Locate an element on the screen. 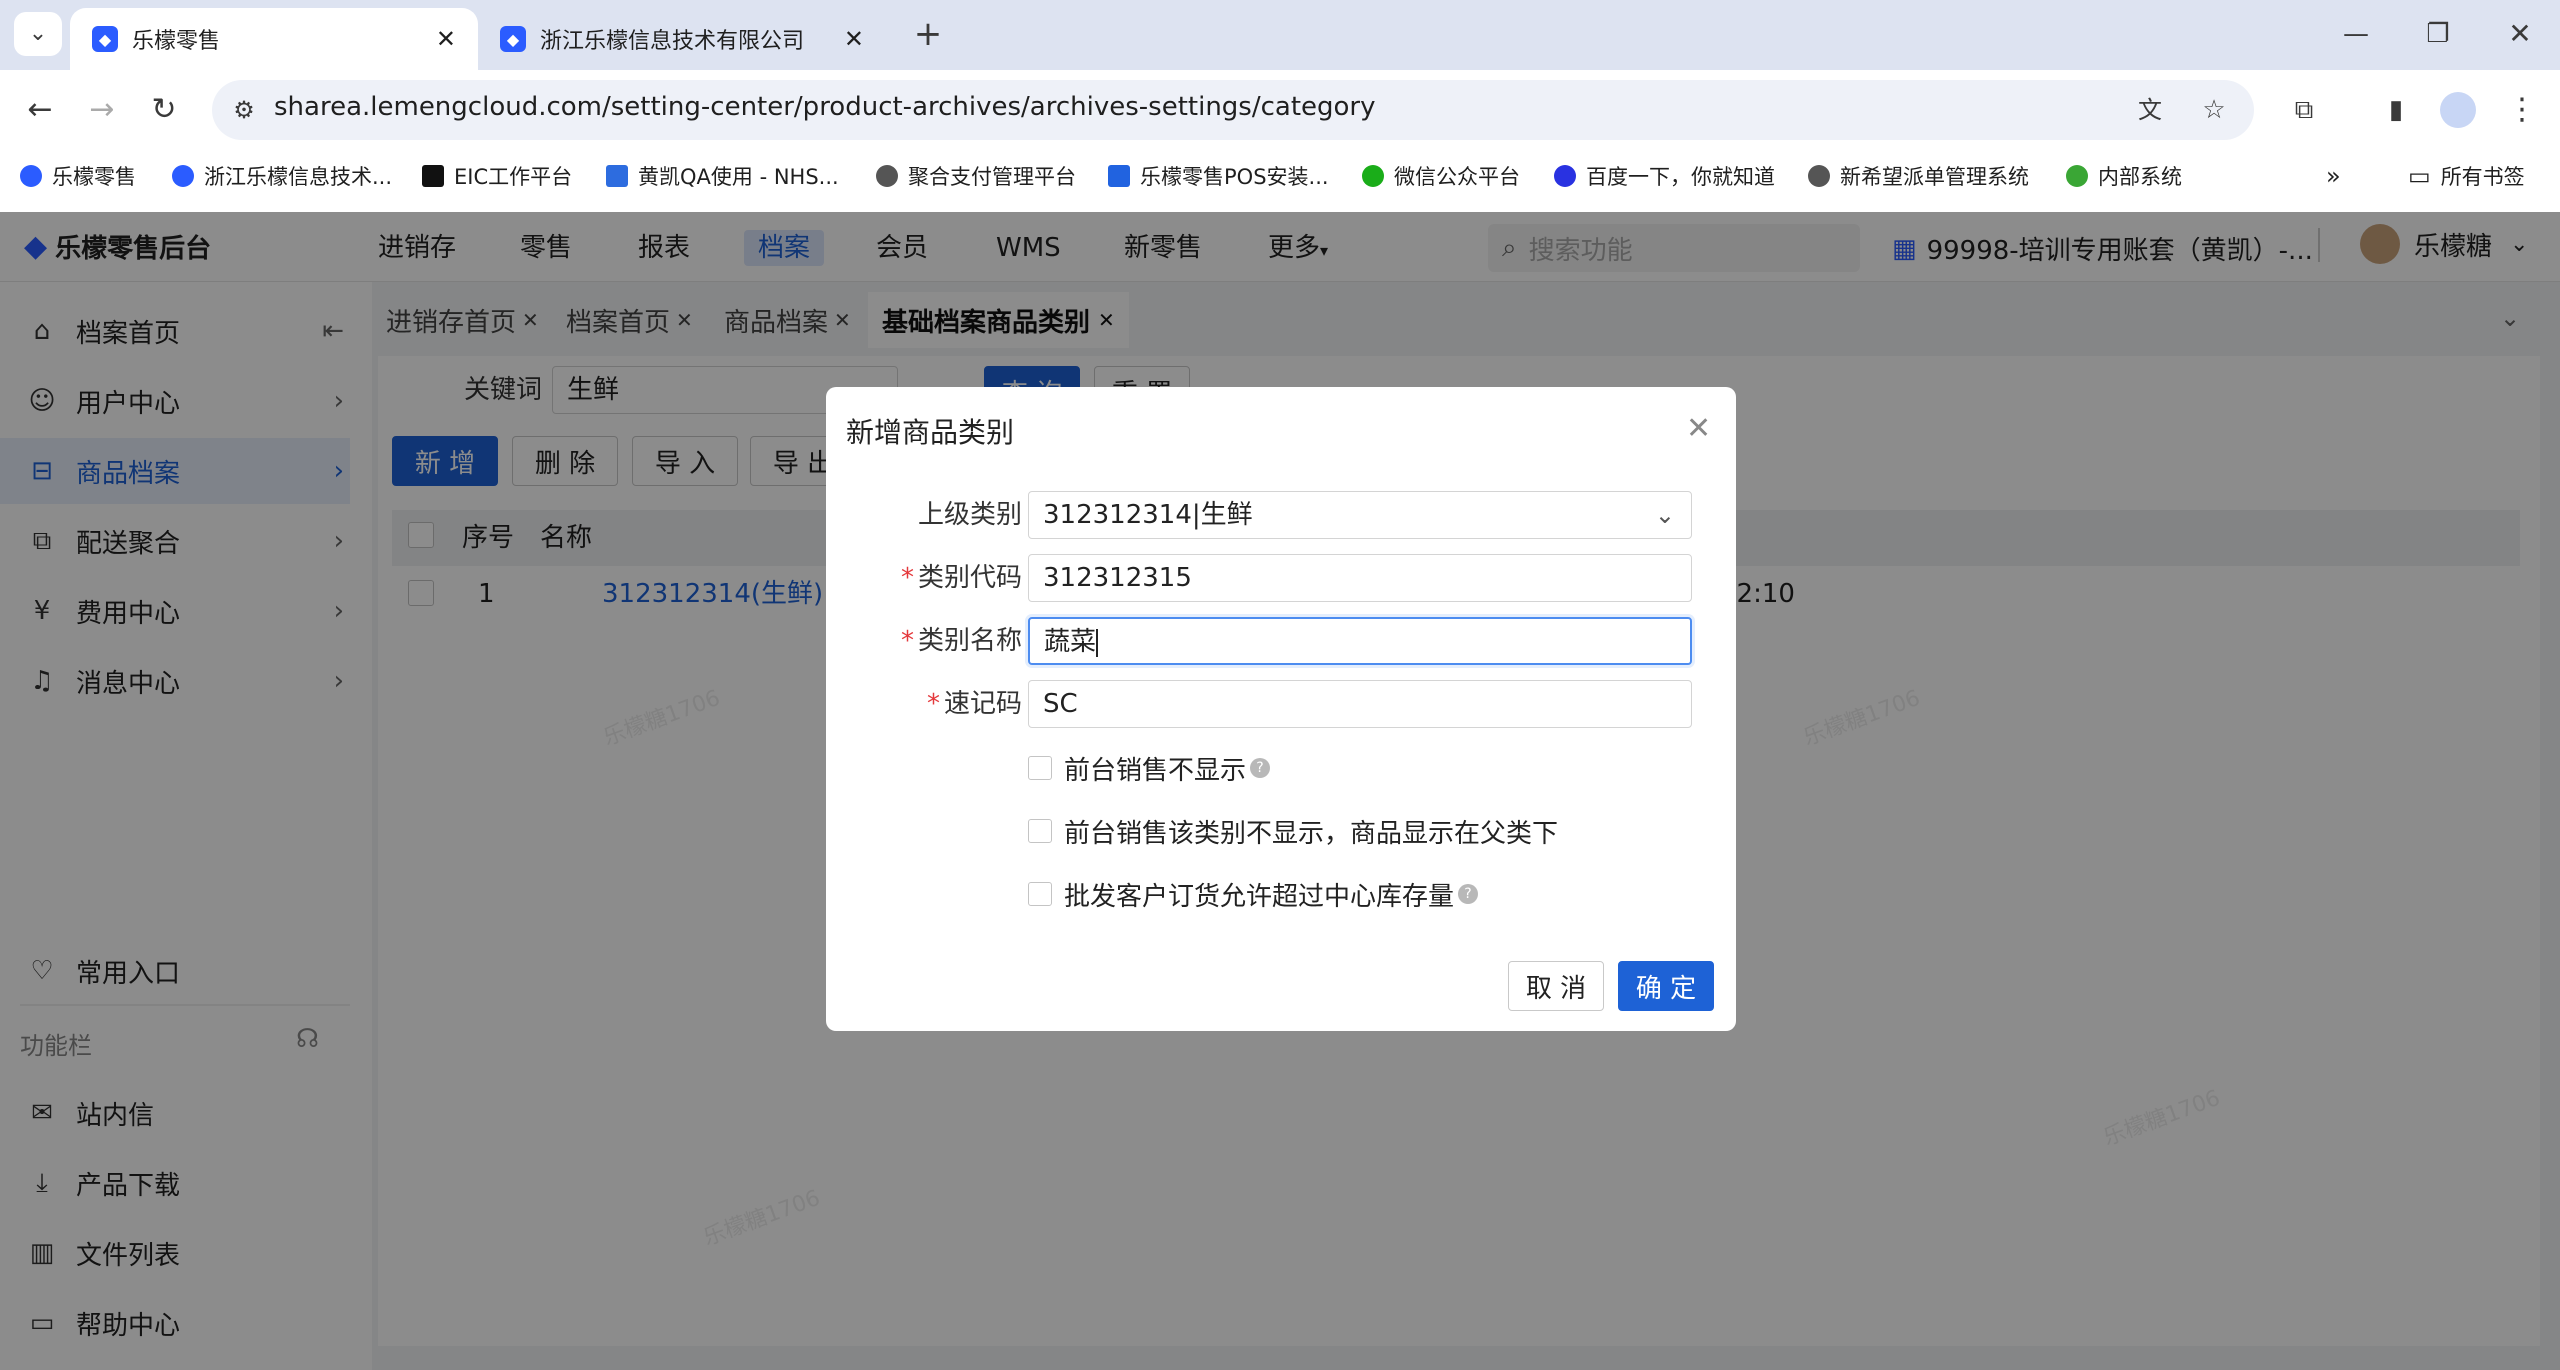  tab-title: 浙江乐檬信息技术有限公司 is located at coordinates (672, 41).